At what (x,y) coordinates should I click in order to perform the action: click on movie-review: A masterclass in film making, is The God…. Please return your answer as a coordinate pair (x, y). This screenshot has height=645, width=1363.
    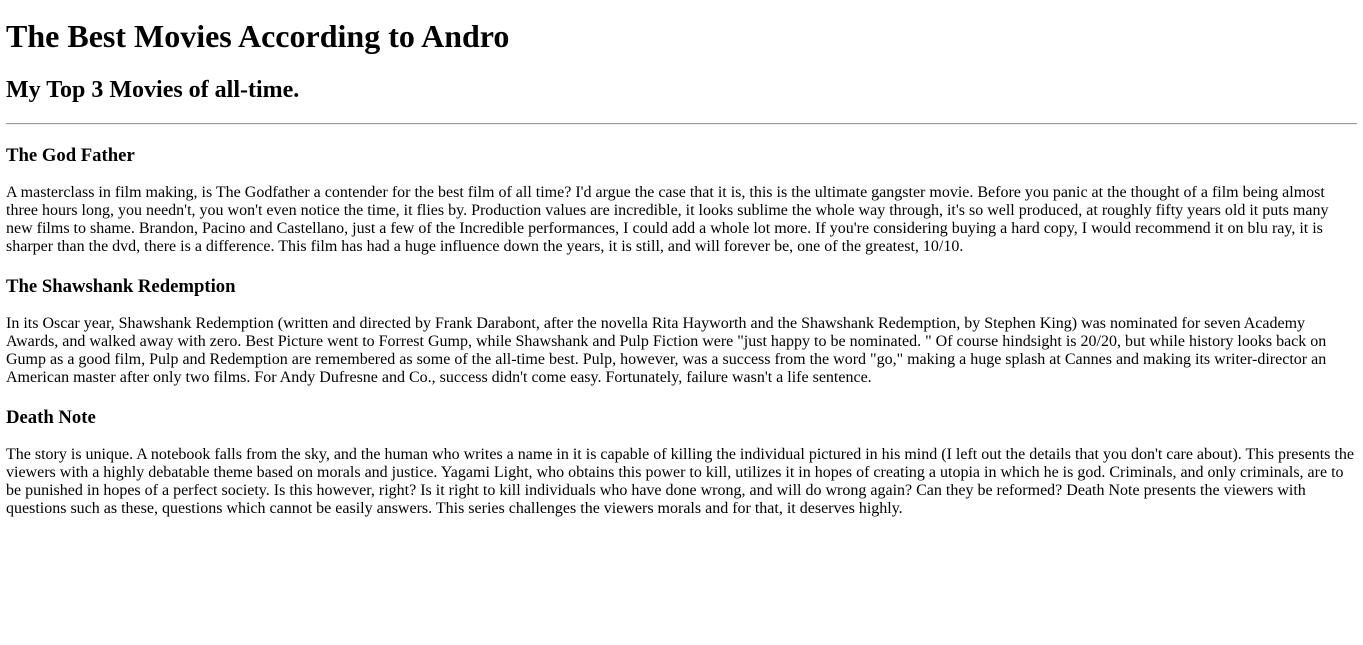
    Looking at the image, I should click on (667, 219).